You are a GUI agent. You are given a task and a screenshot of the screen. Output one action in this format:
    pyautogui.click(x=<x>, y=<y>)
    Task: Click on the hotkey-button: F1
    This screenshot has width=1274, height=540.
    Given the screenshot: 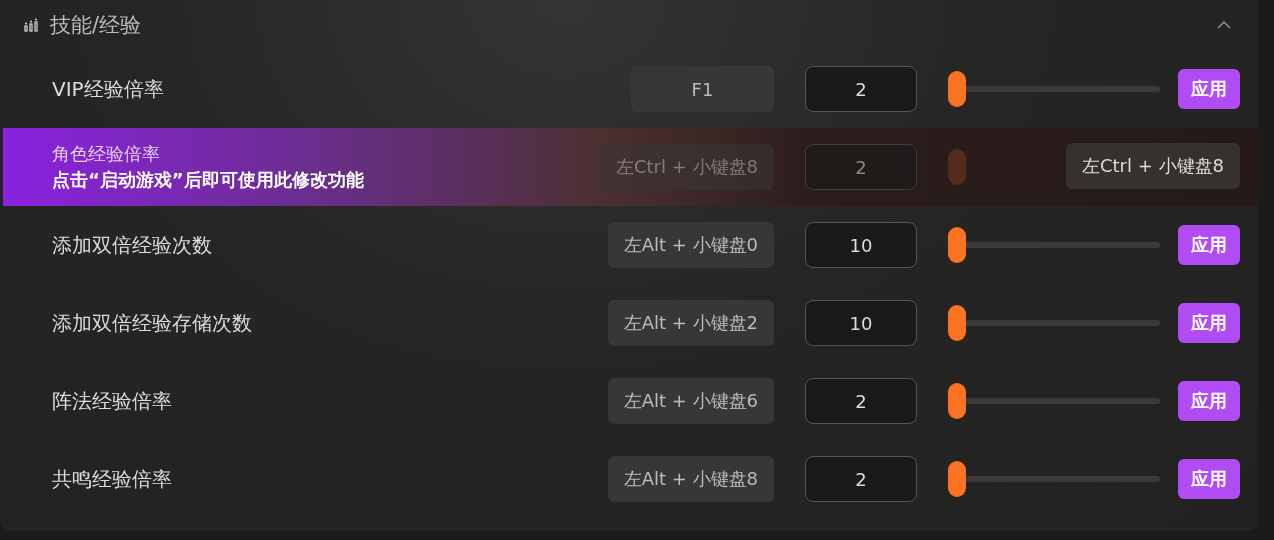 What is the action you would take?
    pyautogui.click(x=702, y=89)
    